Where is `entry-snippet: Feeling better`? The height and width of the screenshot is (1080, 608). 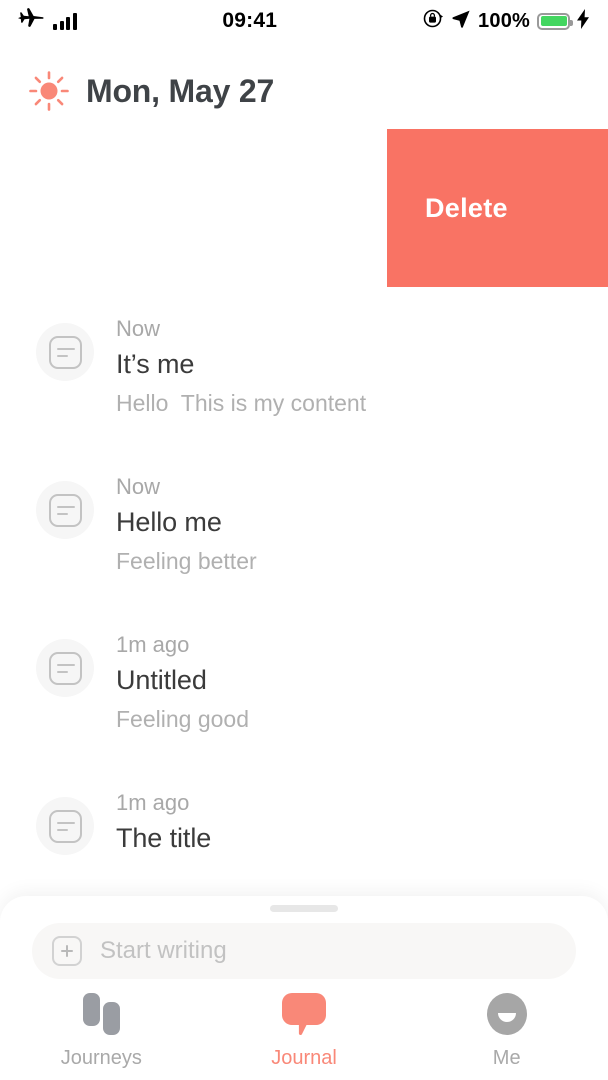 entry-snippet: Feeling better is located at coordinates (186, 561).